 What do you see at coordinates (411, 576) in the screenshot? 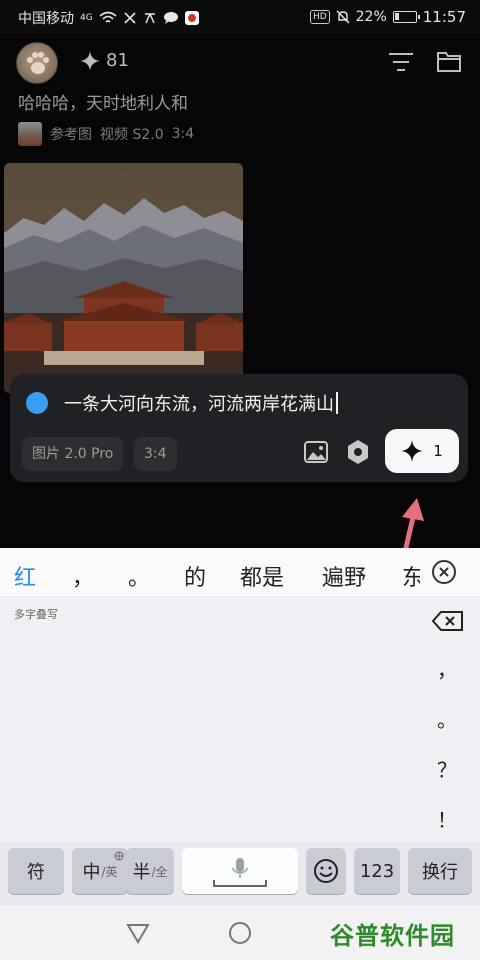
I see `candidate-7: 东` at bounding box center [411, 576].